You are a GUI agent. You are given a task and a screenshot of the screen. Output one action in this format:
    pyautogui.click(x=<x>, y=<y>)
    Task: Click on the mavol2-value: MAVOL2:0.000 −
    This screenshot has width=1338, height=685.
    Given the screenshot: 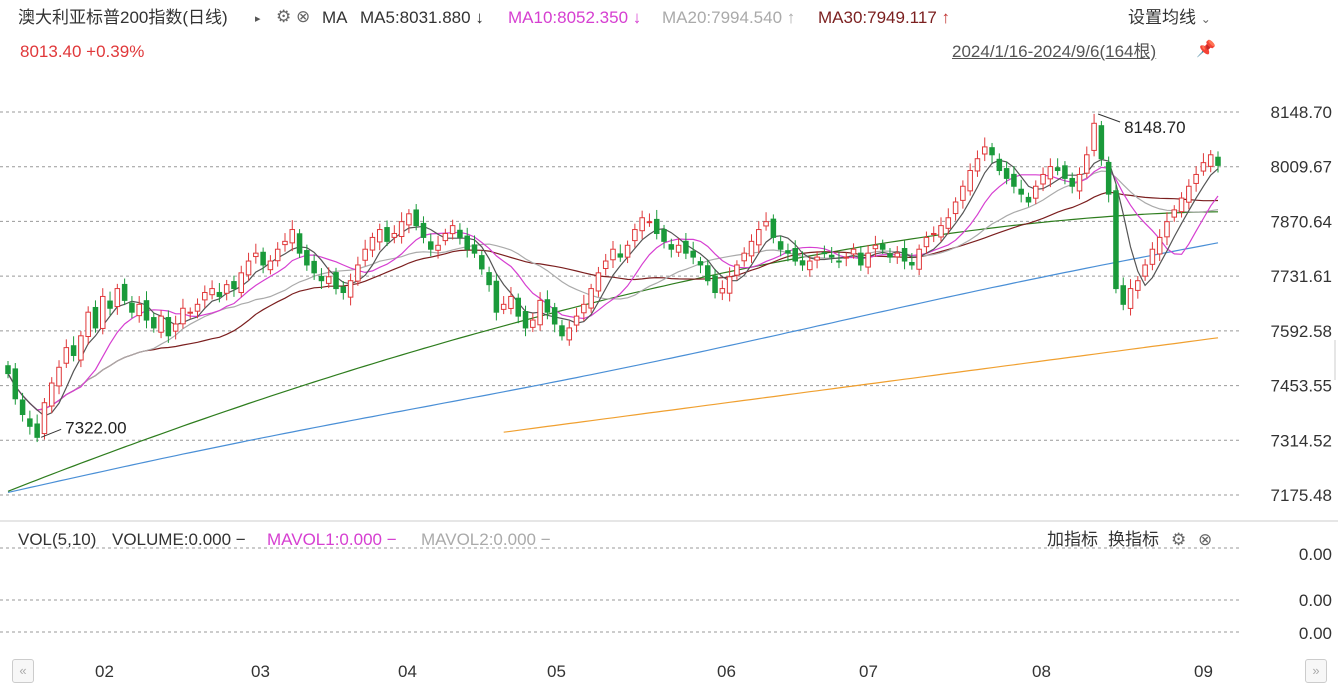 What is the action you would take?
    pyautogui.click(x=486, y=539)
    